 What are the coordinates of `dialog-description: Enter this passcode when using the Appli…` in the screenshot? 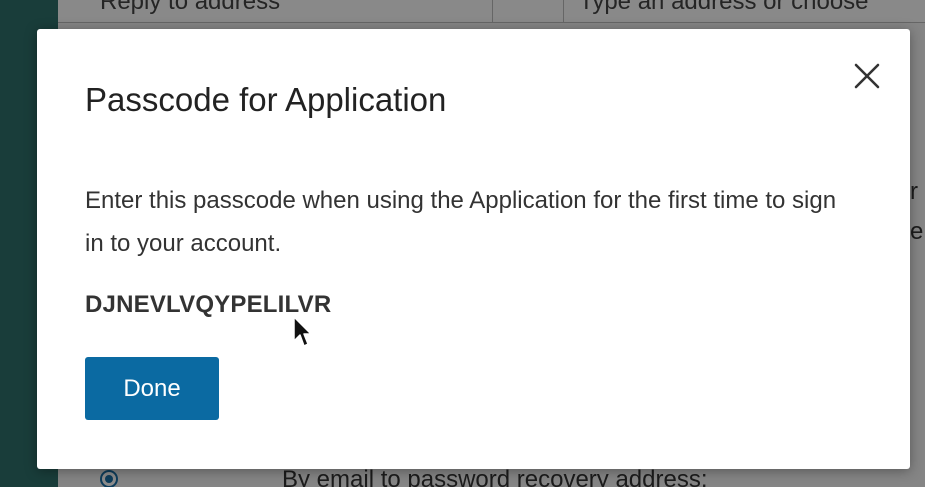 It's located at (461, 222).